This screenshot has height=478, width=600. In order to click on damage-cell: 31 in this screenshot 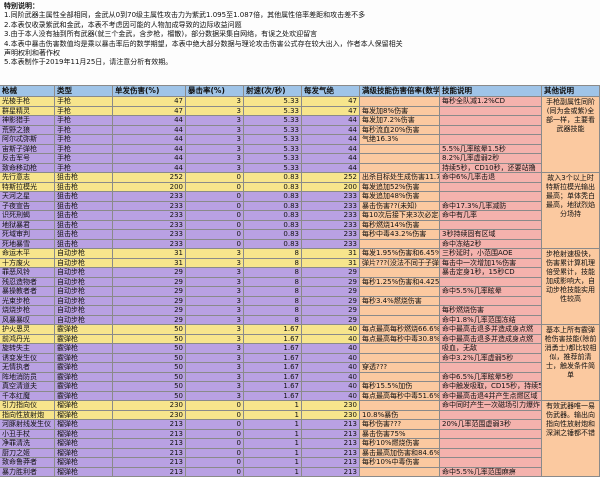, I will do `click(149, 254)`.